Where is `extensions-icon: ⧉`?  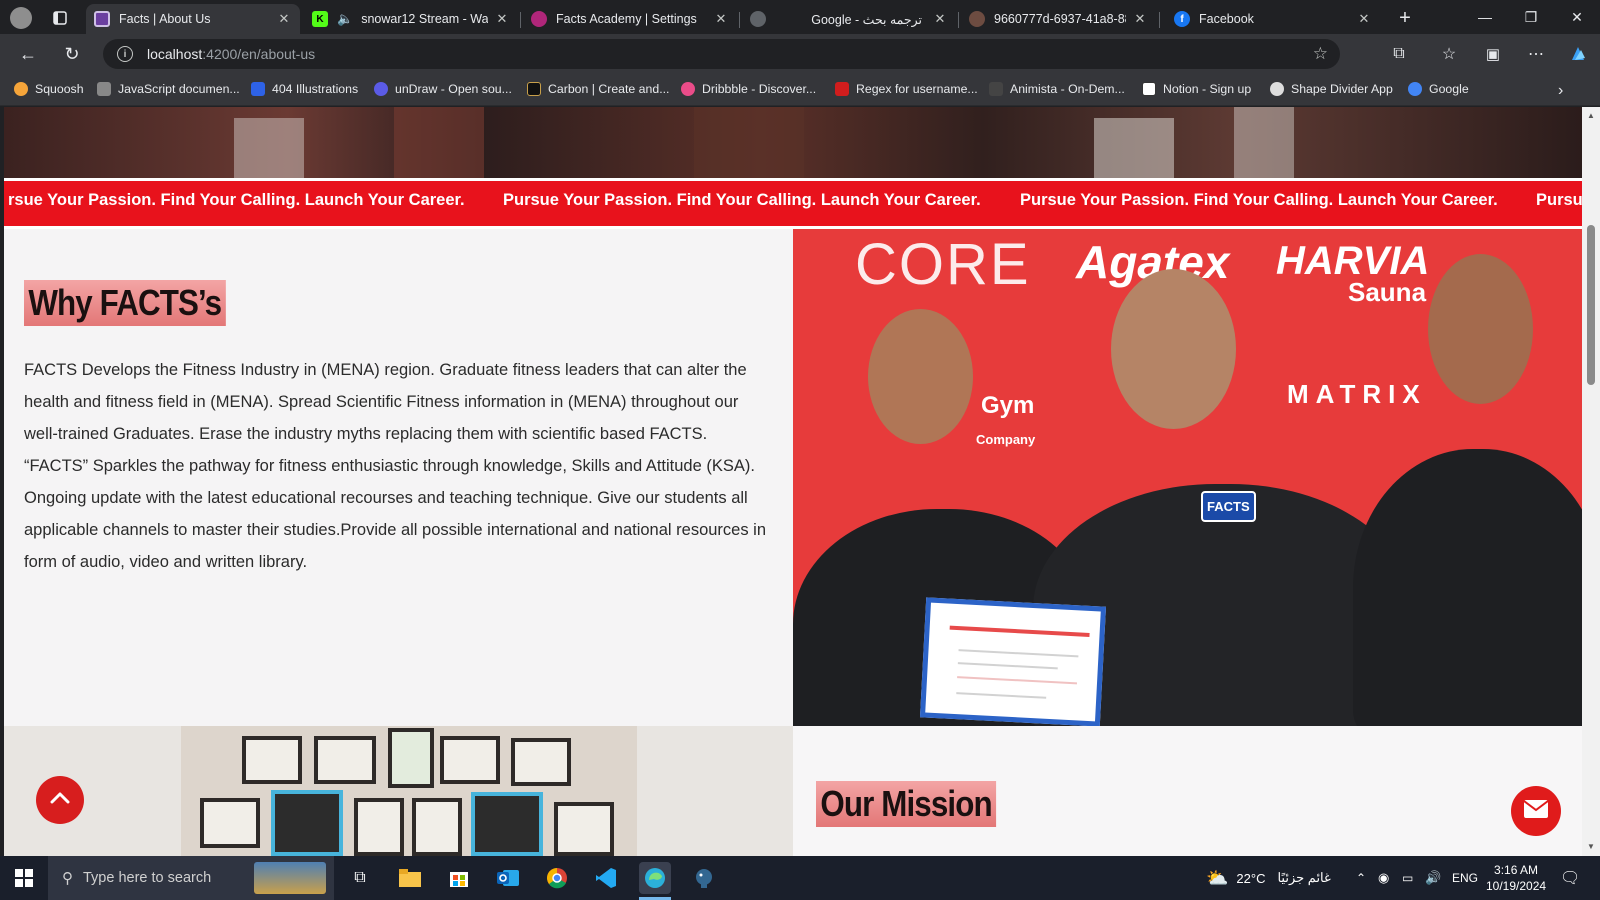
extensions-icon: ⧉ is located at coordinates (1399, 54).